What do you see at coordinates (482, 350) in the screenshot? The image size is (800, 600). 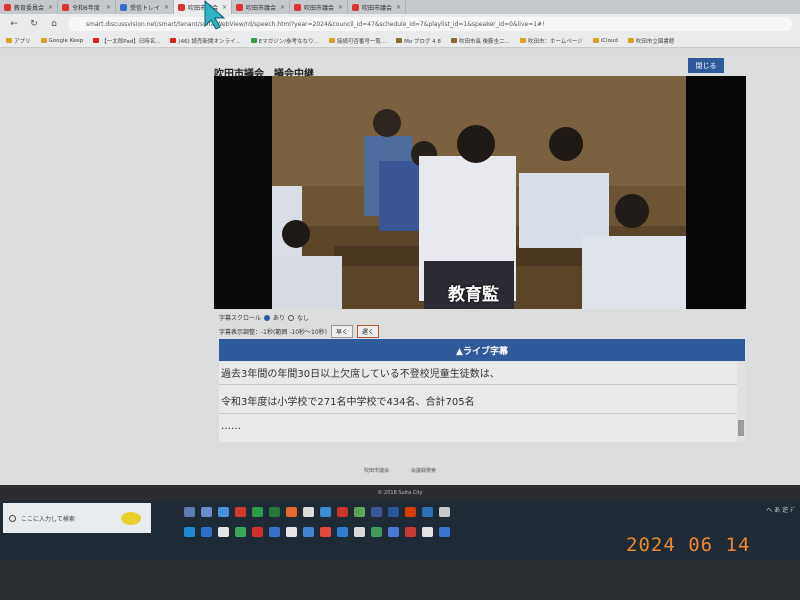 I see `live-subtitle-header: ▲ライブ字幕` at bounding box center [482, 350].